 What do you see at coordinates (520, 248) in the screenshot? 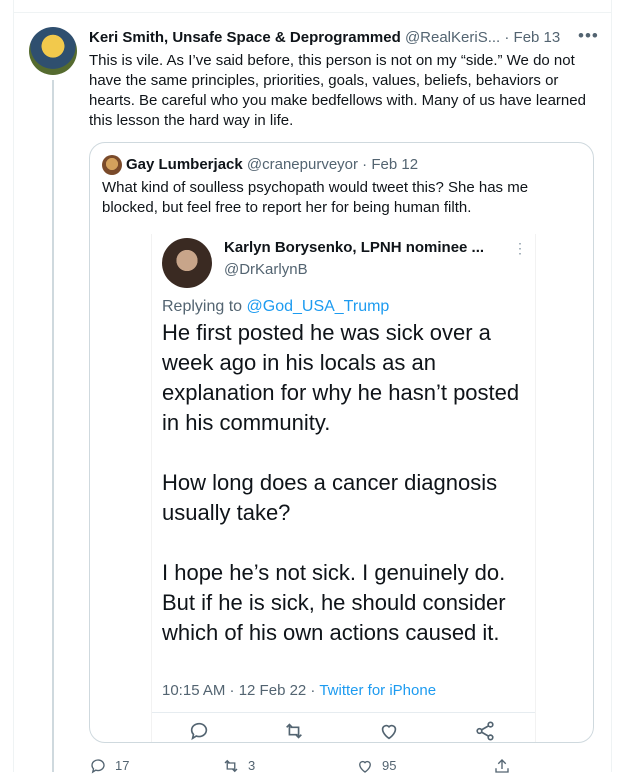
I see `screenshot-more-icon: ⋮` at bounding box center [520, 248].